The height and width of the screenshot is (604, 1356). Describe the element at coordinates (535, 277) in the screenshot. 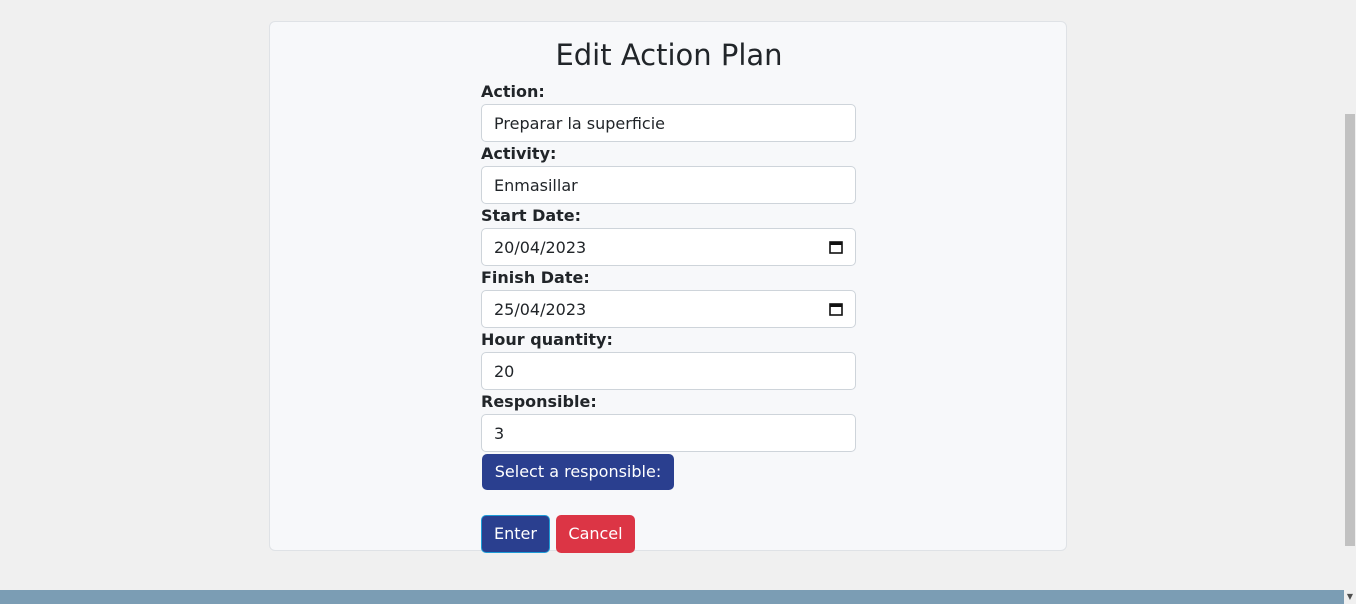

I see `finish-date-label: Finish Date:` at that location.